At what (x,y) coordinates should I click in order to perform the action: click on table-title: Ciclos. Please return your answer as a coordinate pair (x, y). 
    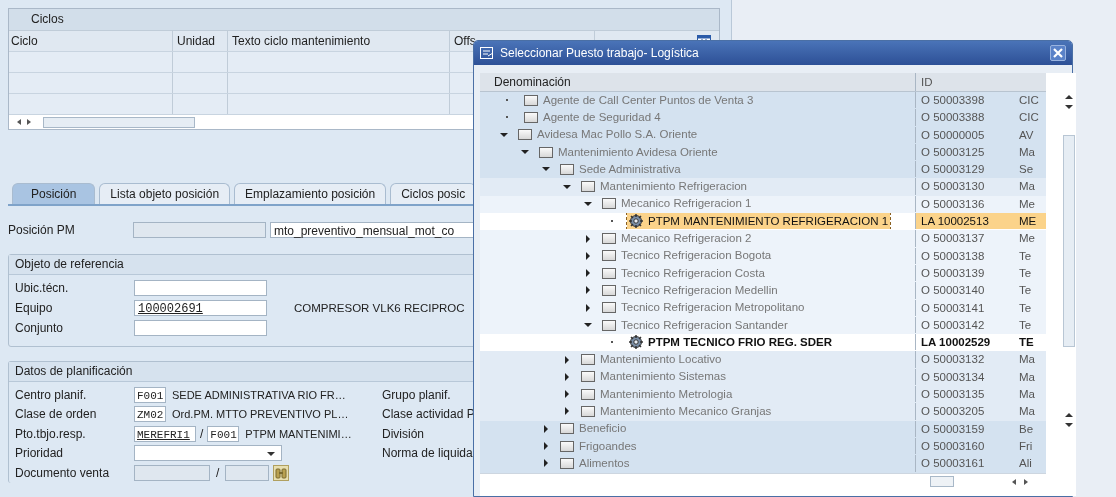
    Looking at the image, I should click on (364, 20).